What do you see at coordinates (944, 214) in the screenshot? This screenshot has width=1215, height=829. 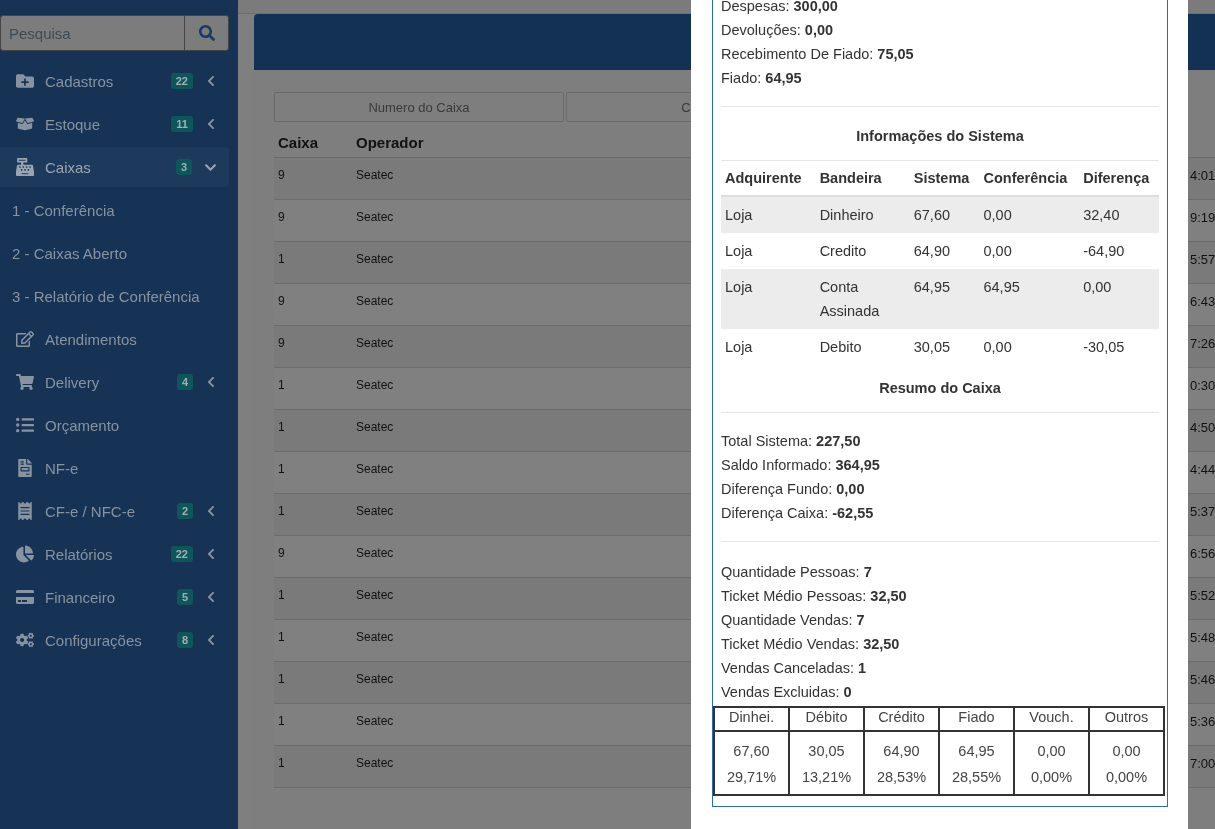 I see `table-cell: 67,60` at bounding box center [944, 214].